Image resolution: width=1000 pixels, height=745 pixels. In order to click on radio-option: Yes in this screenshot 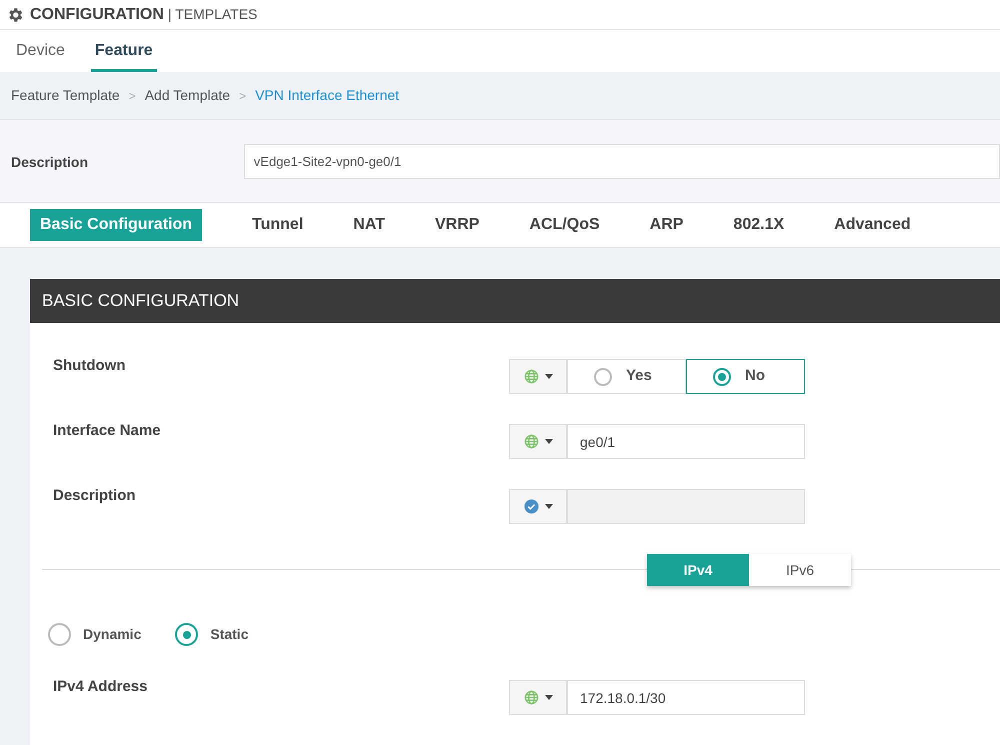, I will do `click(626, 376)`.